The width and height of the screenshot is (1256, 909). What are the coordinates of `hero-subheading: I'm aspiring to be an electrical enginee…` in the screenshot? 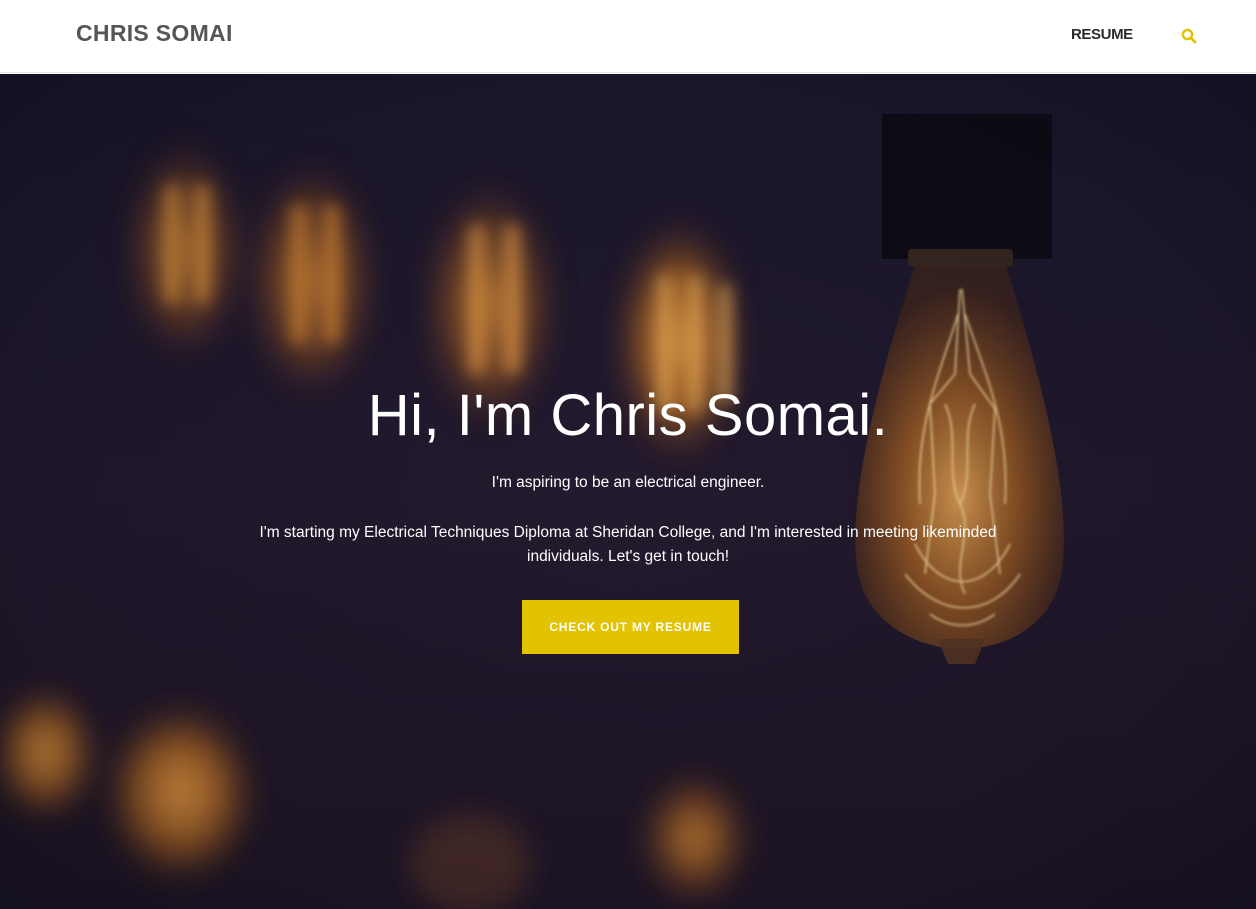 It's located at (628, 482).